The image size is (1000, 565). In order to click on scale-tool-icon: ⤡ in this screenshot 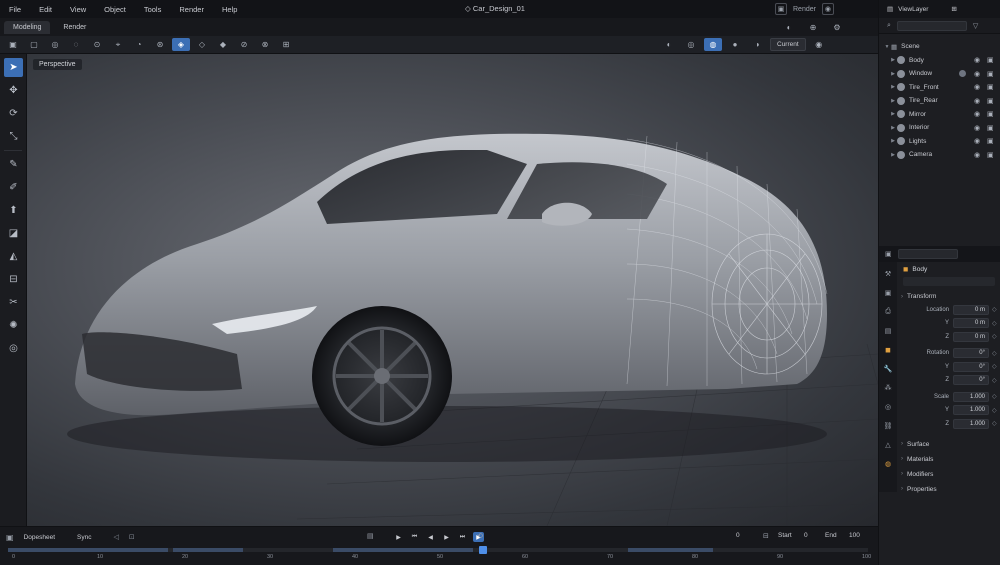, I will do `click(13, 136)`.